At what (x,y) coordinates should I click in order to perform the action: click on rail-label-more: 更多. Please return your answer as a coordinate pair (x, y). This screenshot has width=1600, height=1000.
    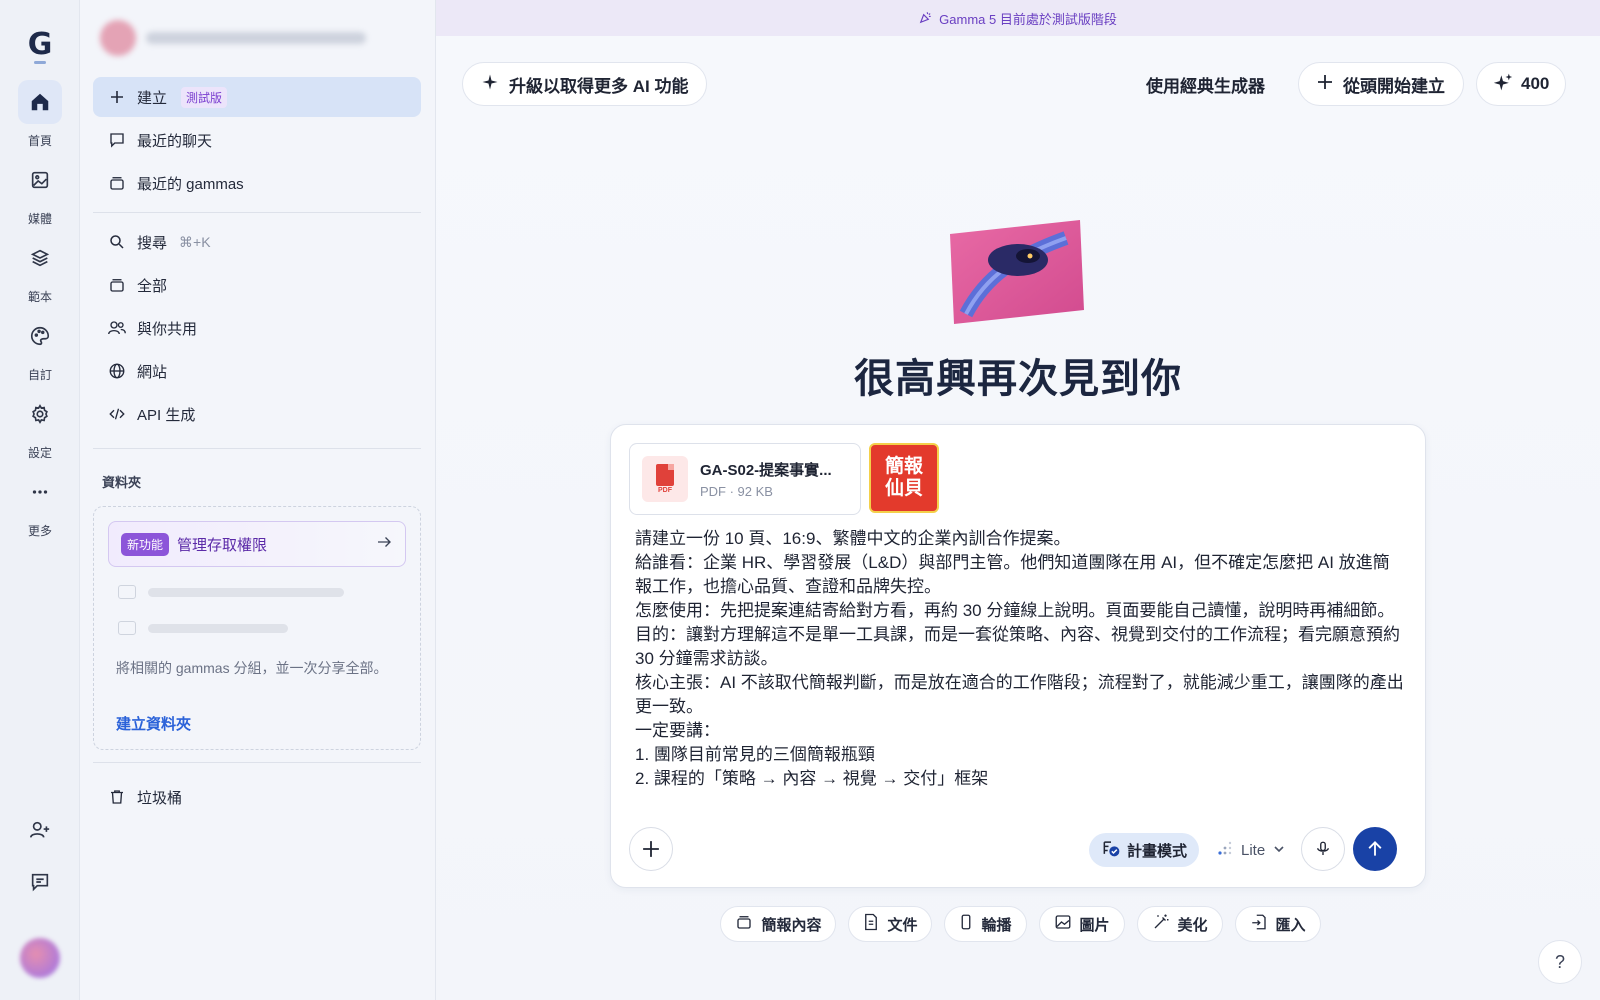
    Looking at the image, I should click on (39, 531).